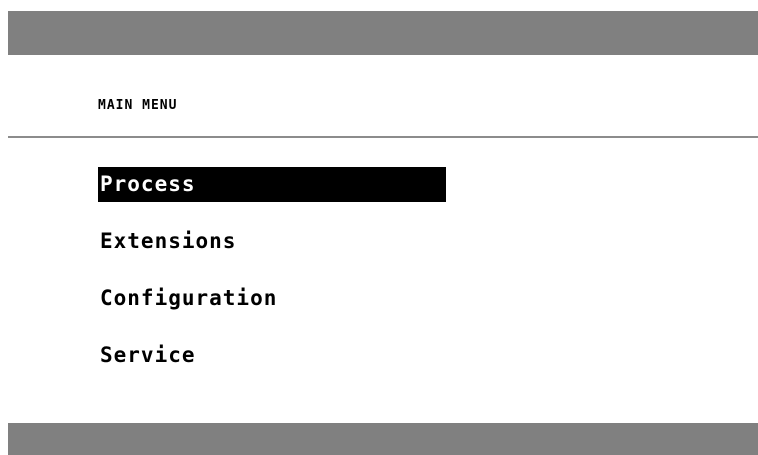 The height and width of the screenshot is (455, 758). Describe the element at coordinates (272, 184) in the screenshot. I see `menu-item-process: Process` at that location.